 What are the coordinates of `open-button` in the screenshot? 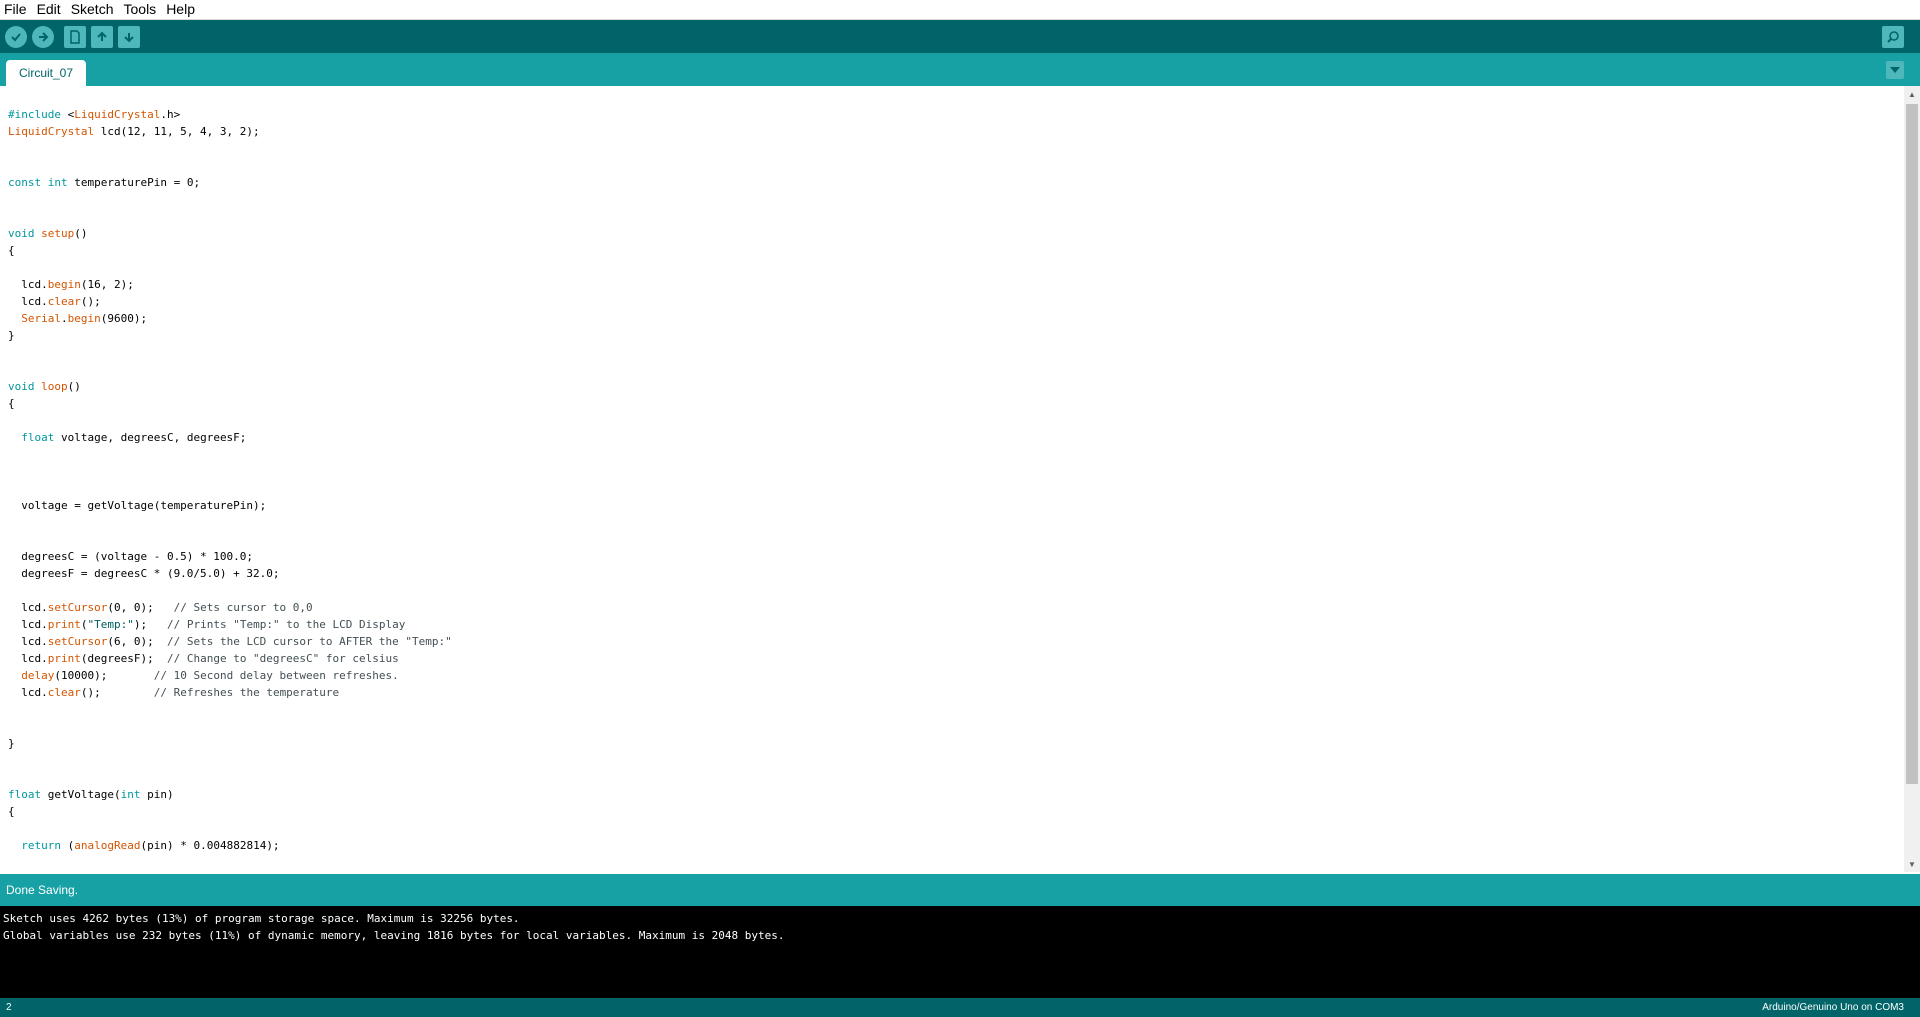 It's located at (102, 37).